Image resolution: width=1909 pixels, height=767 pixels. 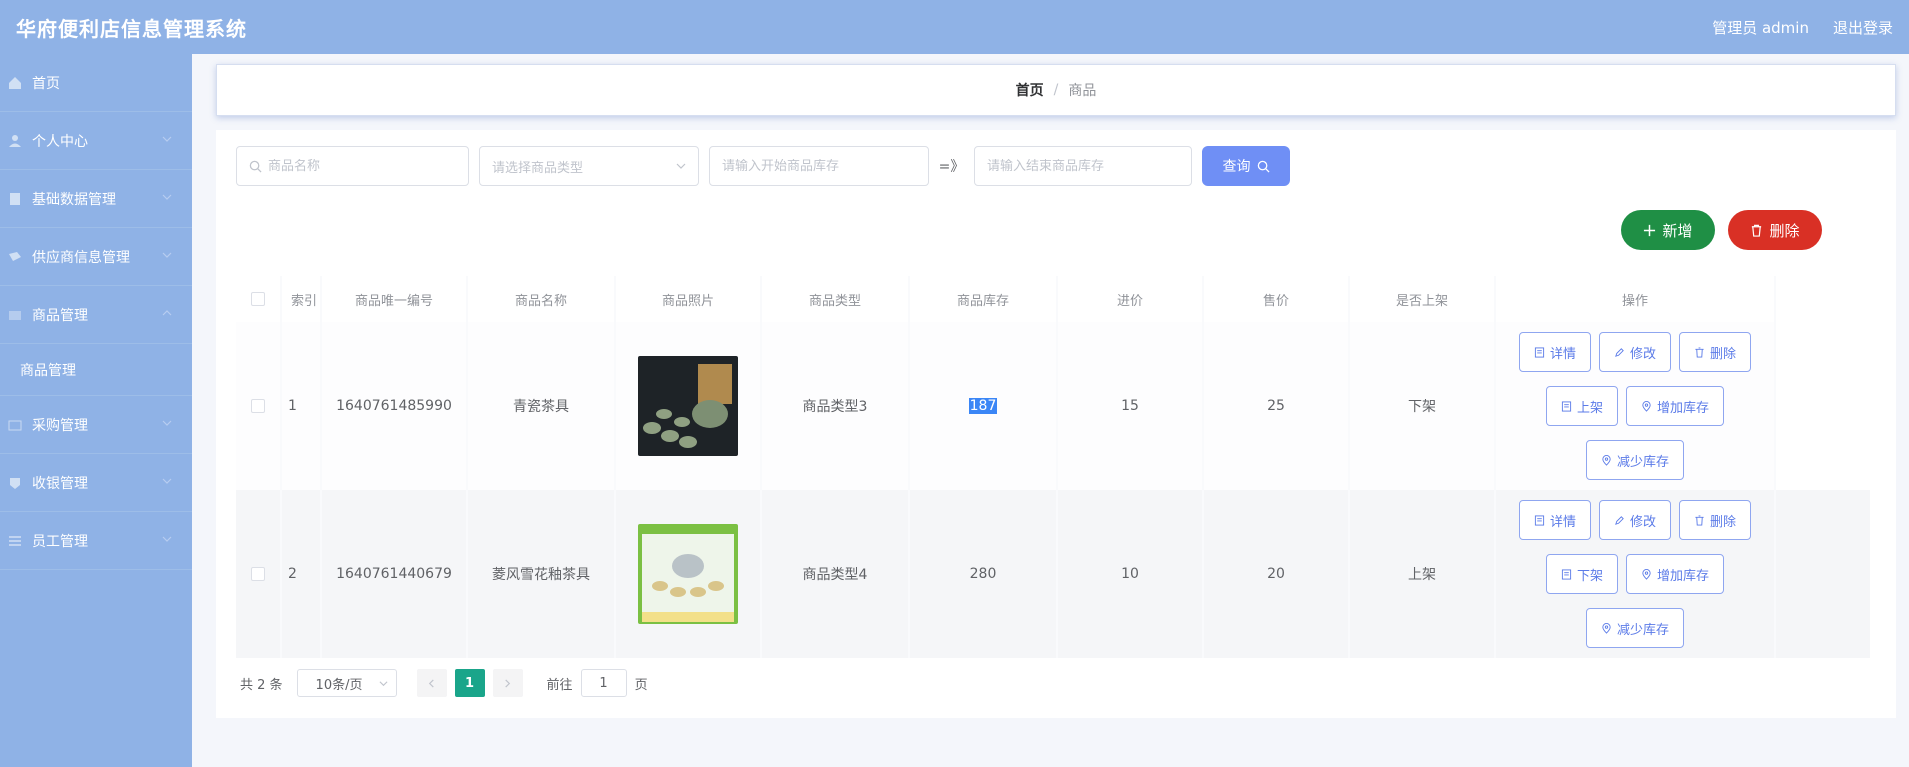 What do you see at coordinates (167, 313) in the screenshot?
I see `chevron-up-icon` at bounding box center [167, 313].